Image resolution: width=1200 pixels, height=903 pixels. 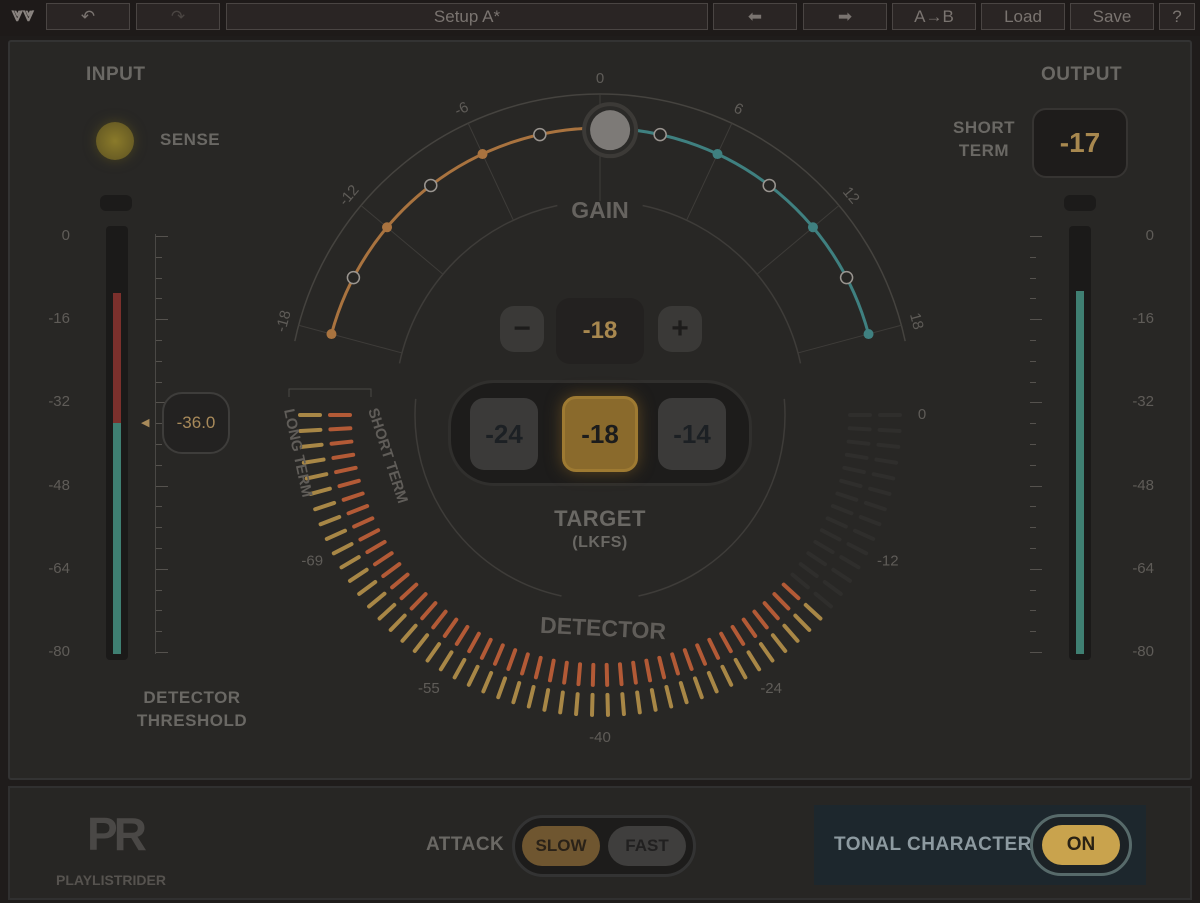 What do you see at coordinates (504, 434) in the screenshot?
I see `target-preset-24: -24` at bounding box center [504, 434].